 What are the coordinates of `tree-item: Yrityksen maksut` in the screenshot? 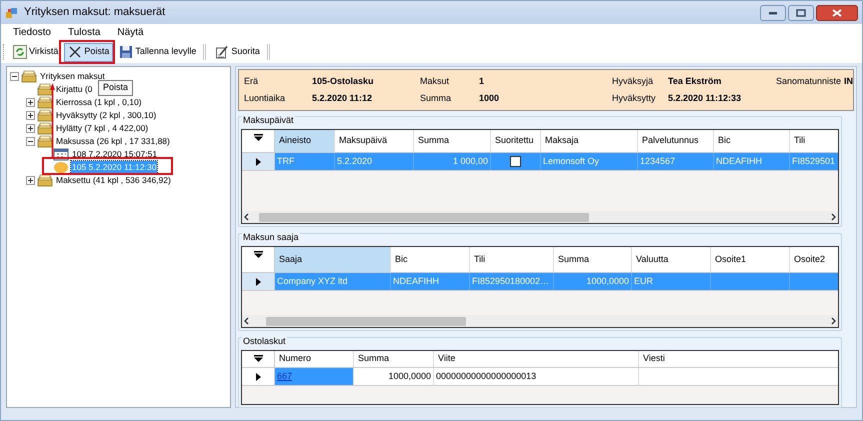 It's located at (72, 76).